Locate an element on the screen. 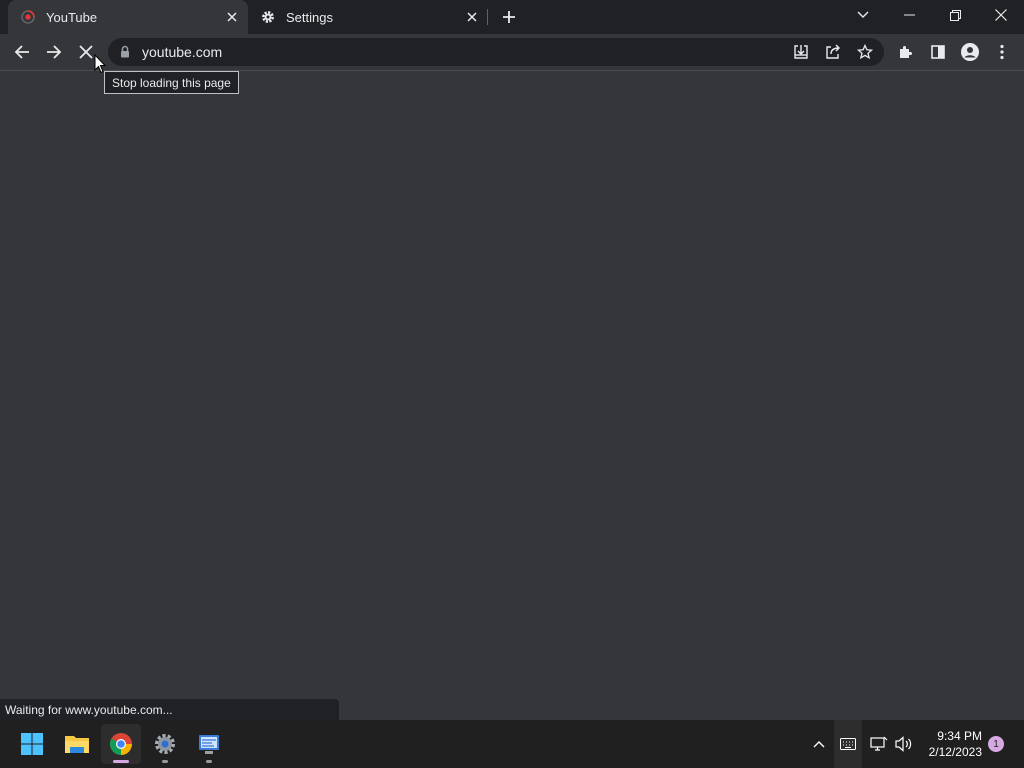 This screenshot has width=1024, height=768. network-icon is located at coordinates (879, 743).